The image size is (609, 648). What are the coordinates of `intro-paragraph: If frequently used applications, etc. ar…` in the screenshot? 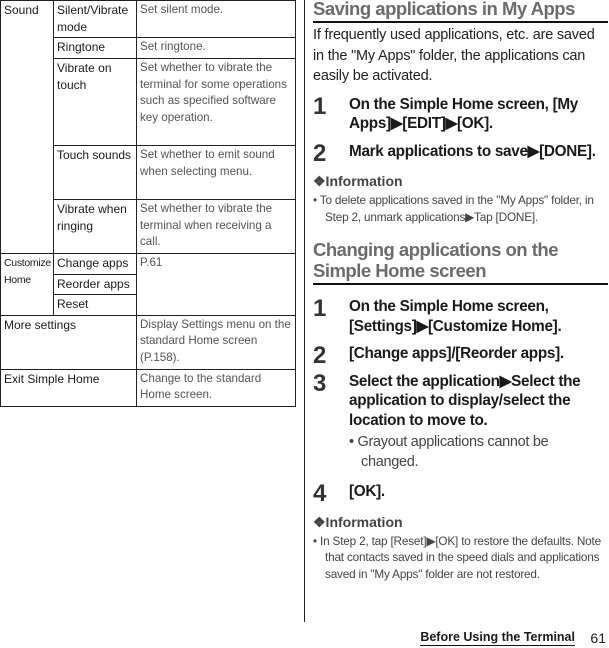 It's located at (454, 55).